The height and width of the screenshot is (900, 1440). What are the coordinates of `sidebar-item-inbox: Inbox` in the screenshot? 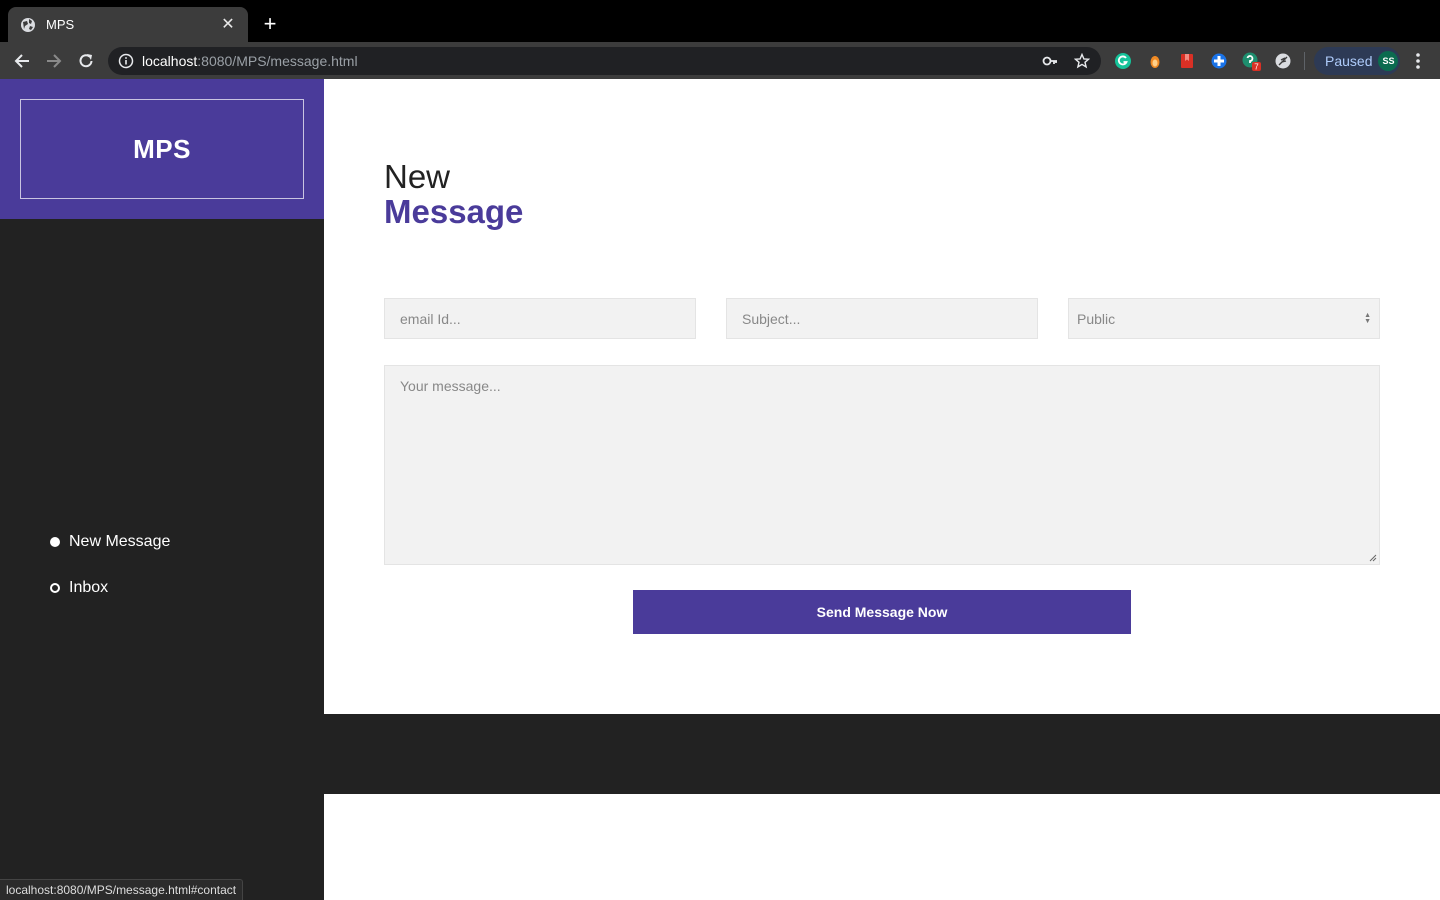 It's located at (110, 588).